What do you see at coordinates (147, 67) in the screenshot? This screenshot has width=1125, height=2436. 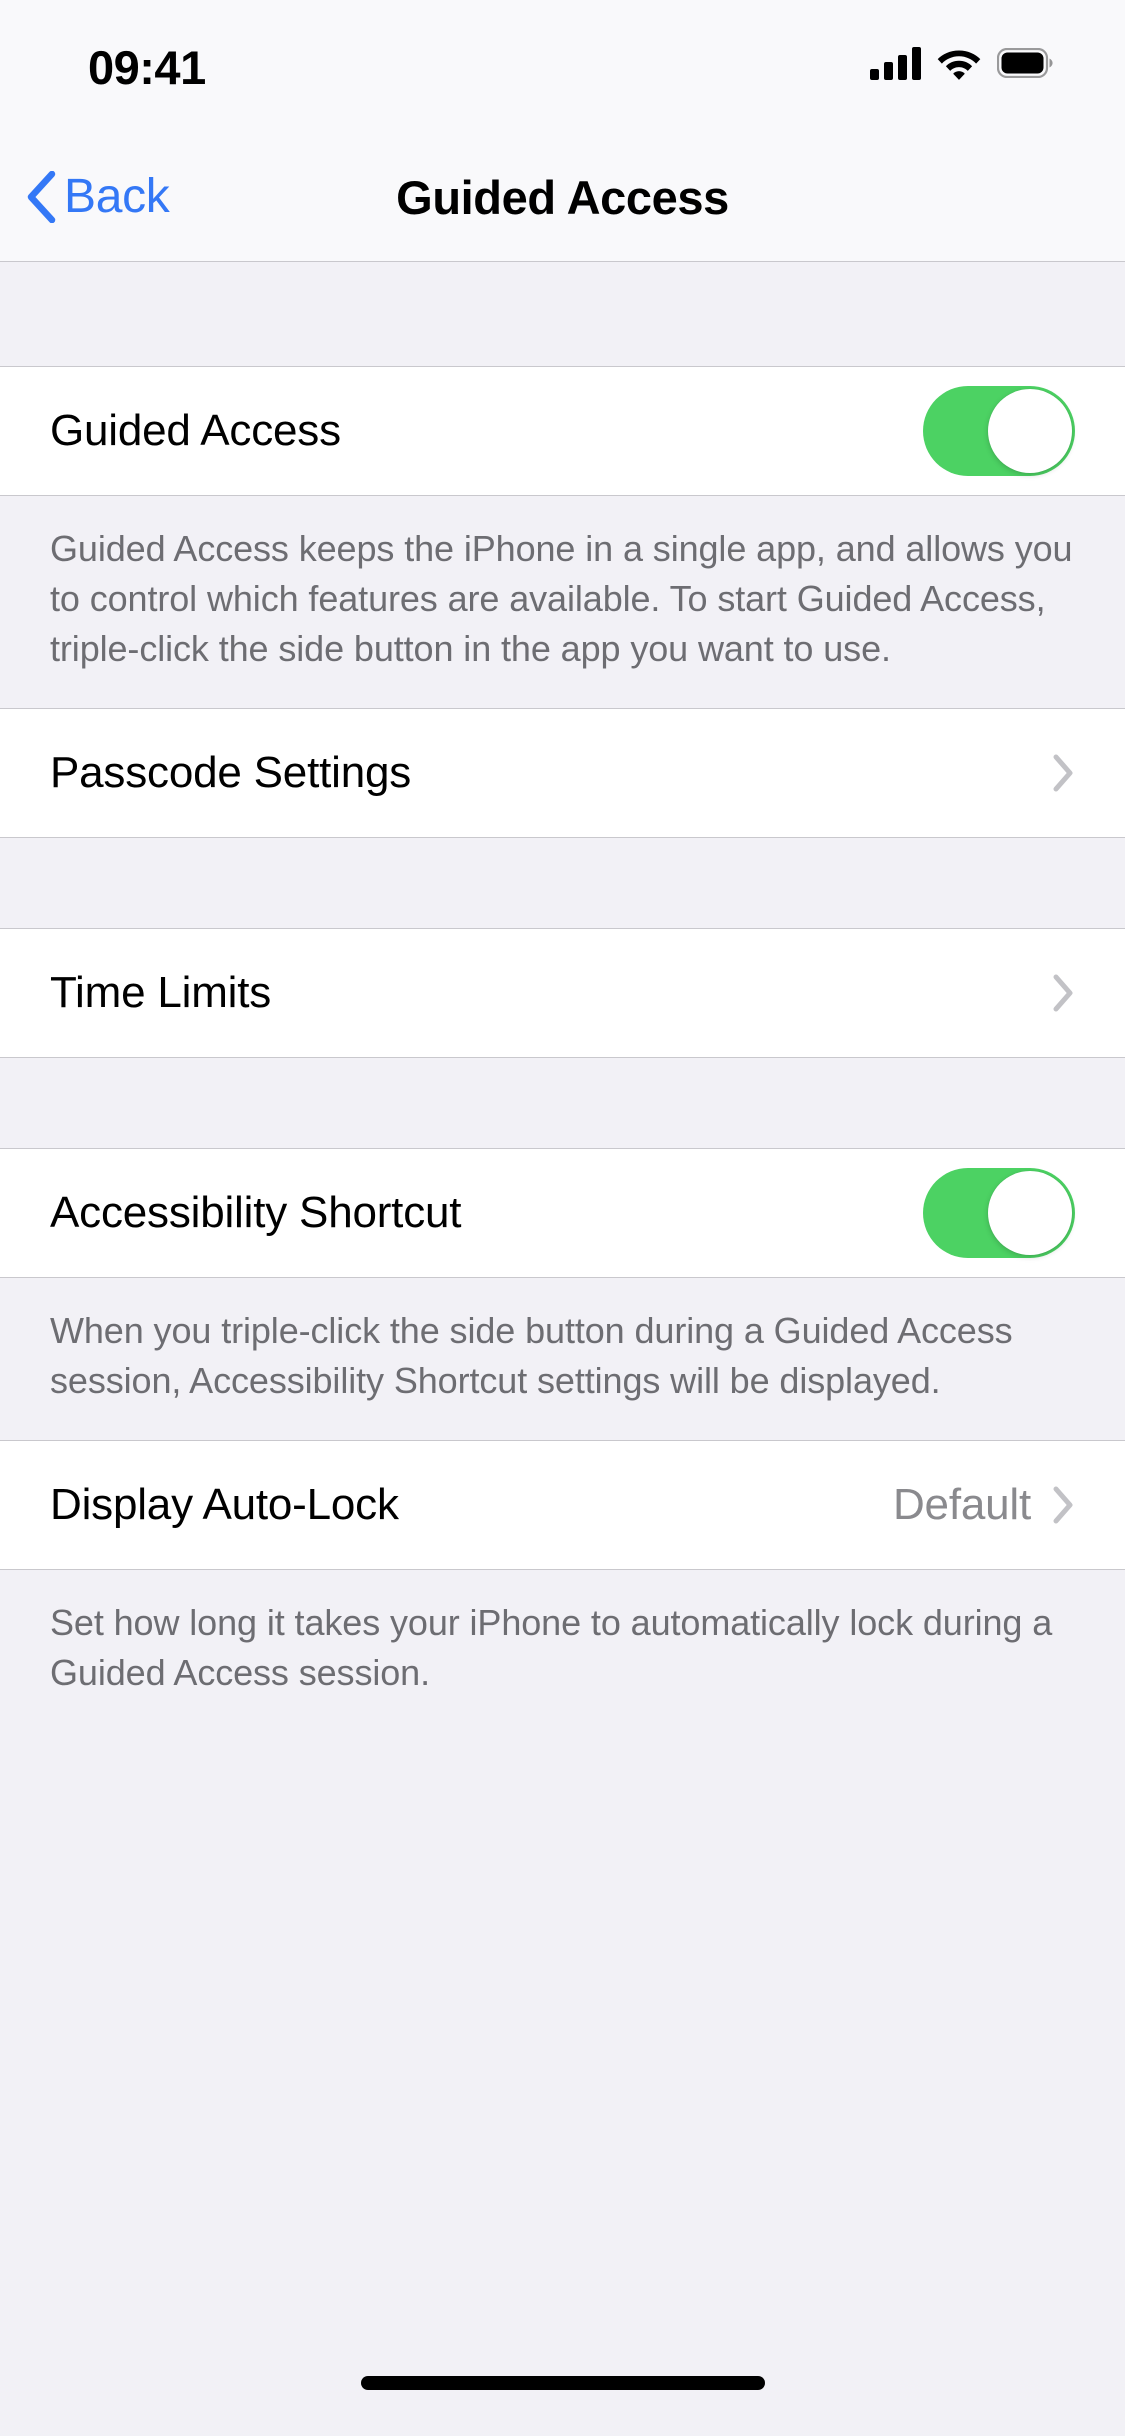 I see `status-bar-time: 09:41` at bounding box center [147, 67].